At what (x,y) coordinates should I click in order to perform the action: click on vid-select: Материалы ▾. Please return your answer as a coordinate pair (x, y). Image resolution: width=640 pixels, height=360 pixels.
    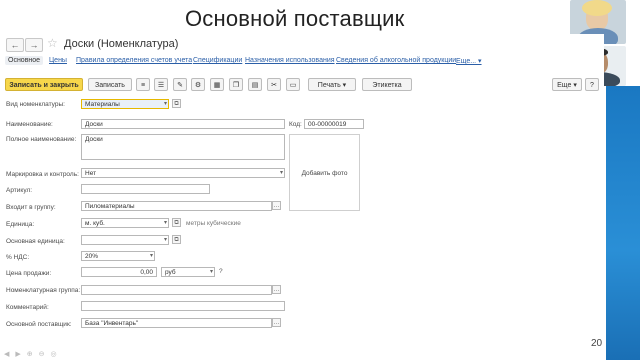
    Looking at the image, I should click on (125, 104).